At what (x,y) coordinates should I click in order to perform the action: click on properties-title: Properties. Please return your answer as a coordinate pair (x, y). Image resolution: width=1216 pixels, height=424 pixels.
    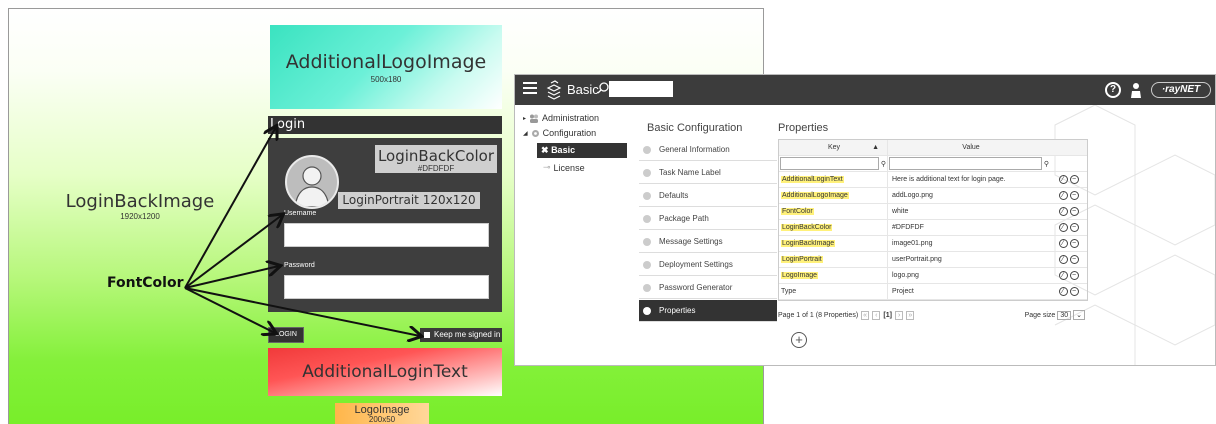
    Looking at the image, I should click on (803, 128).